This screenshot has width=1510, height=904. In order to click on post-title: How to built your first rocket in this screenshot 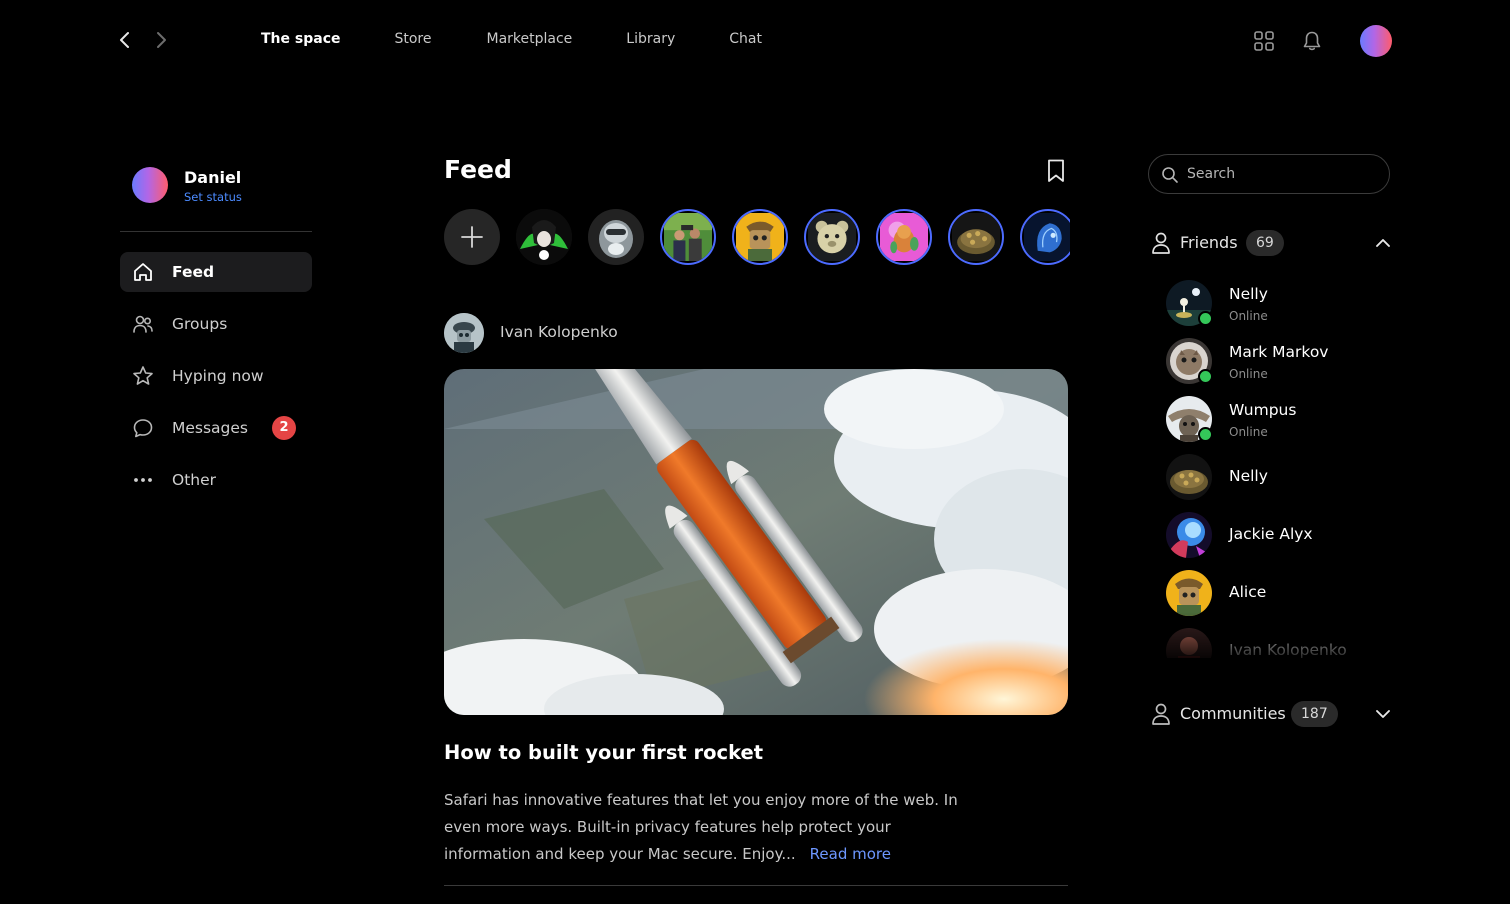, I will do `click(603, 752)`.